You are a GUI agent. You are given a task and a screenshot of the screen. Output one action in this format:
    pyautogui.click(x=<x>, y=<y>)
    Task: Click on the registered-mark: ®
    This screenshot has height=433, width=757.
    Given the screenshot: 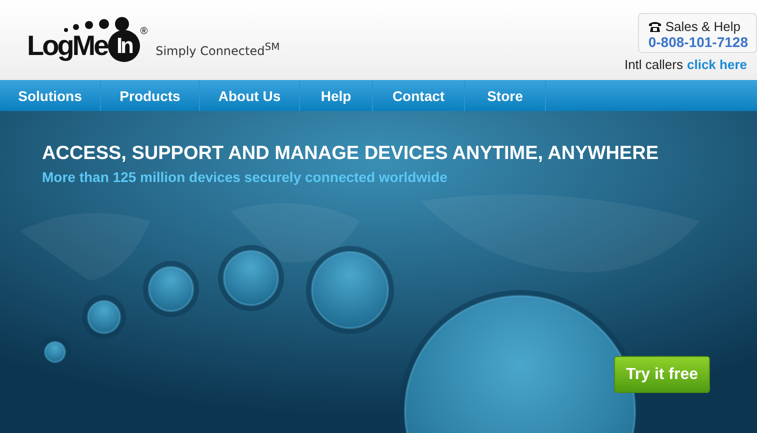 What is the action you would take?
    pyautogui.click(x=144, y=31)
    